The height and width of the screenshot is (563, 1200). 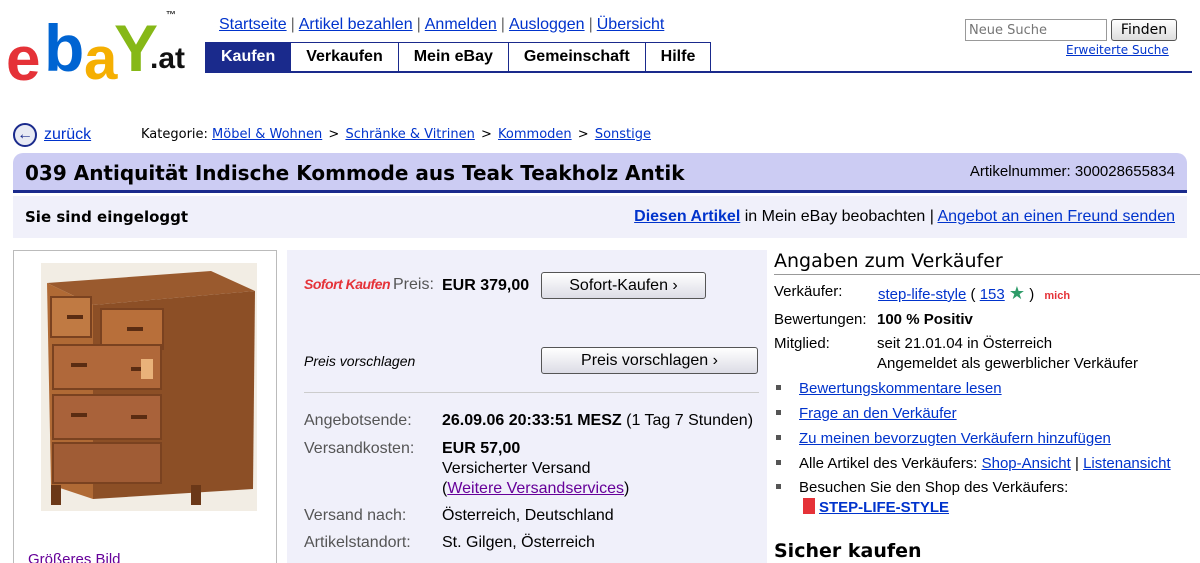 I want to click on shipping-more-row: (Weitere Versandservices), so click(x=536, y=488).